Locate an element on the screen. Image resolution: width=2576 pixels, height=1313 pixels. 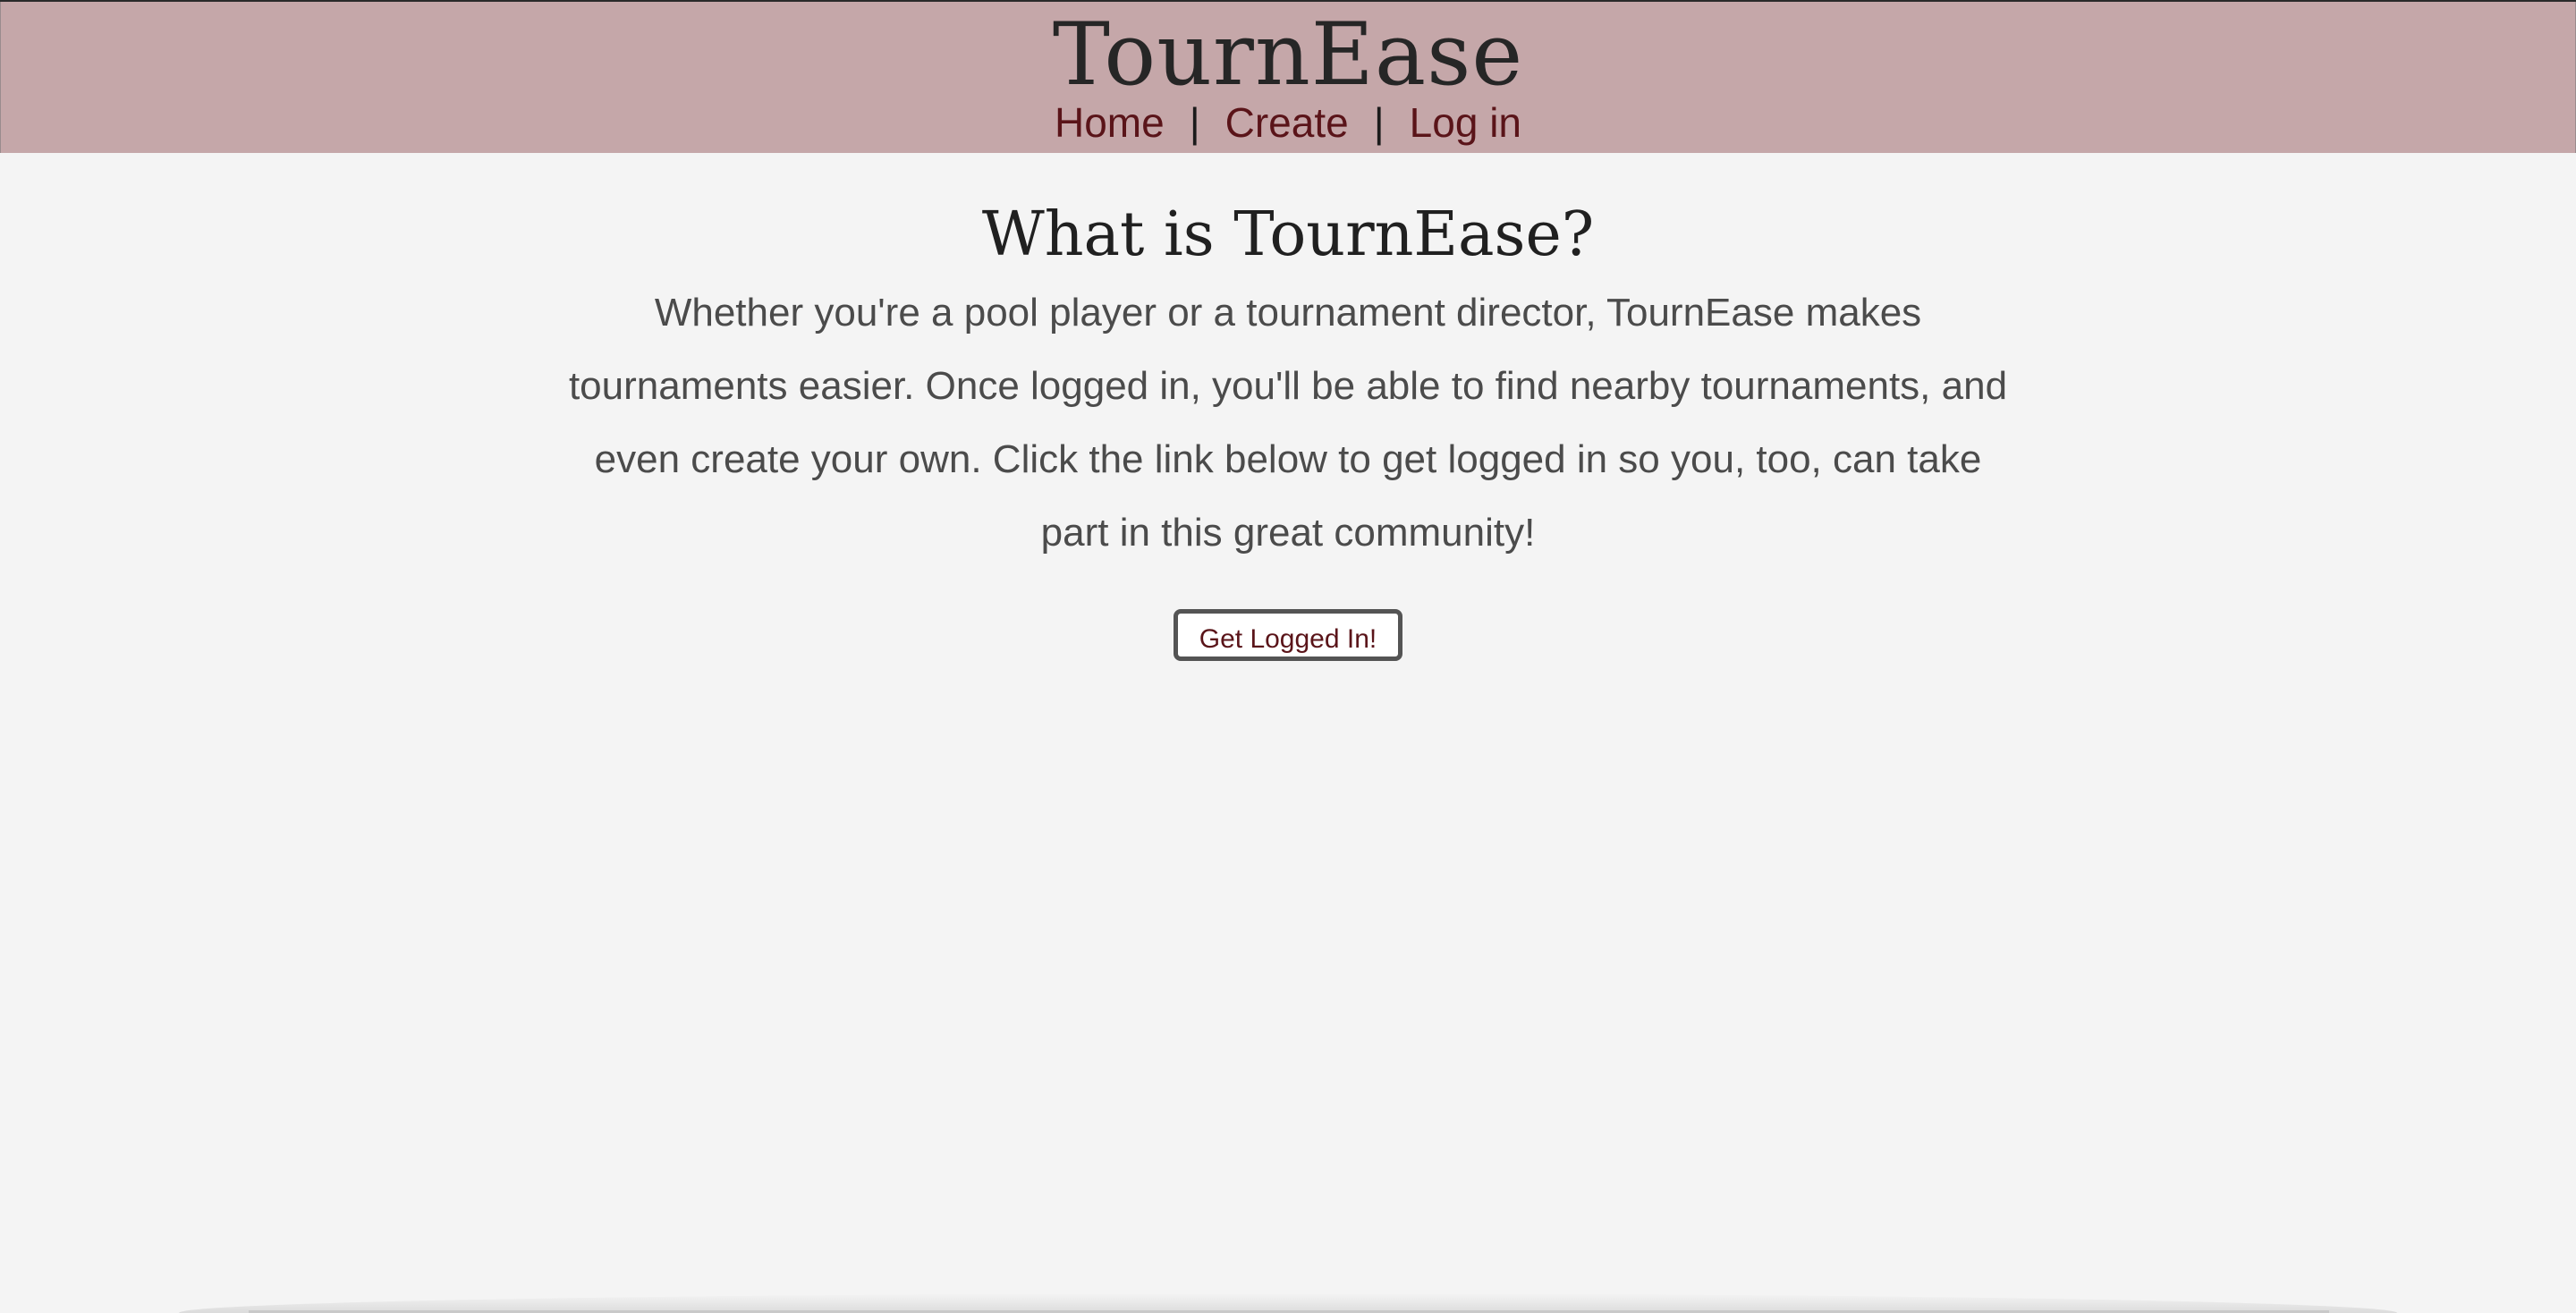
main-nav: Home | Create | Log in is located at coordinates (1288, 122).